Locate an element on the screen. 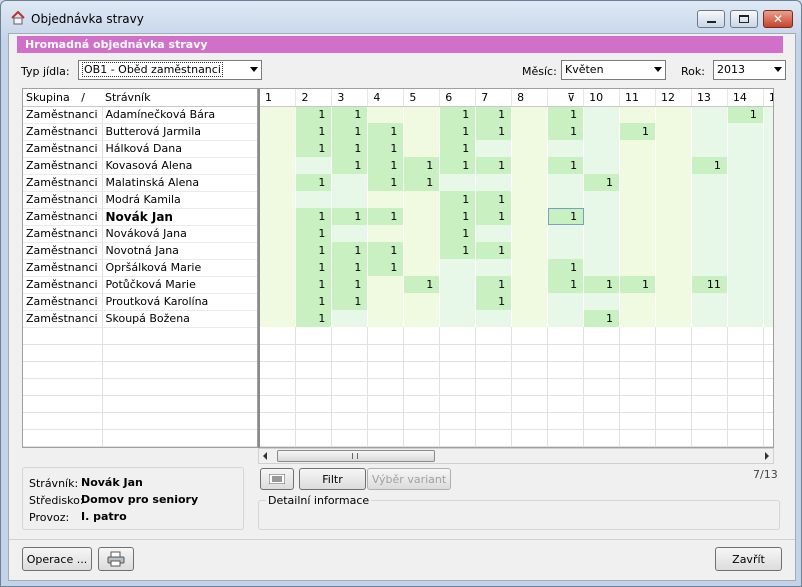 The height and width of the screenshot is (587, 802). close-button: Zavřít is located at coordinates (748, 559).